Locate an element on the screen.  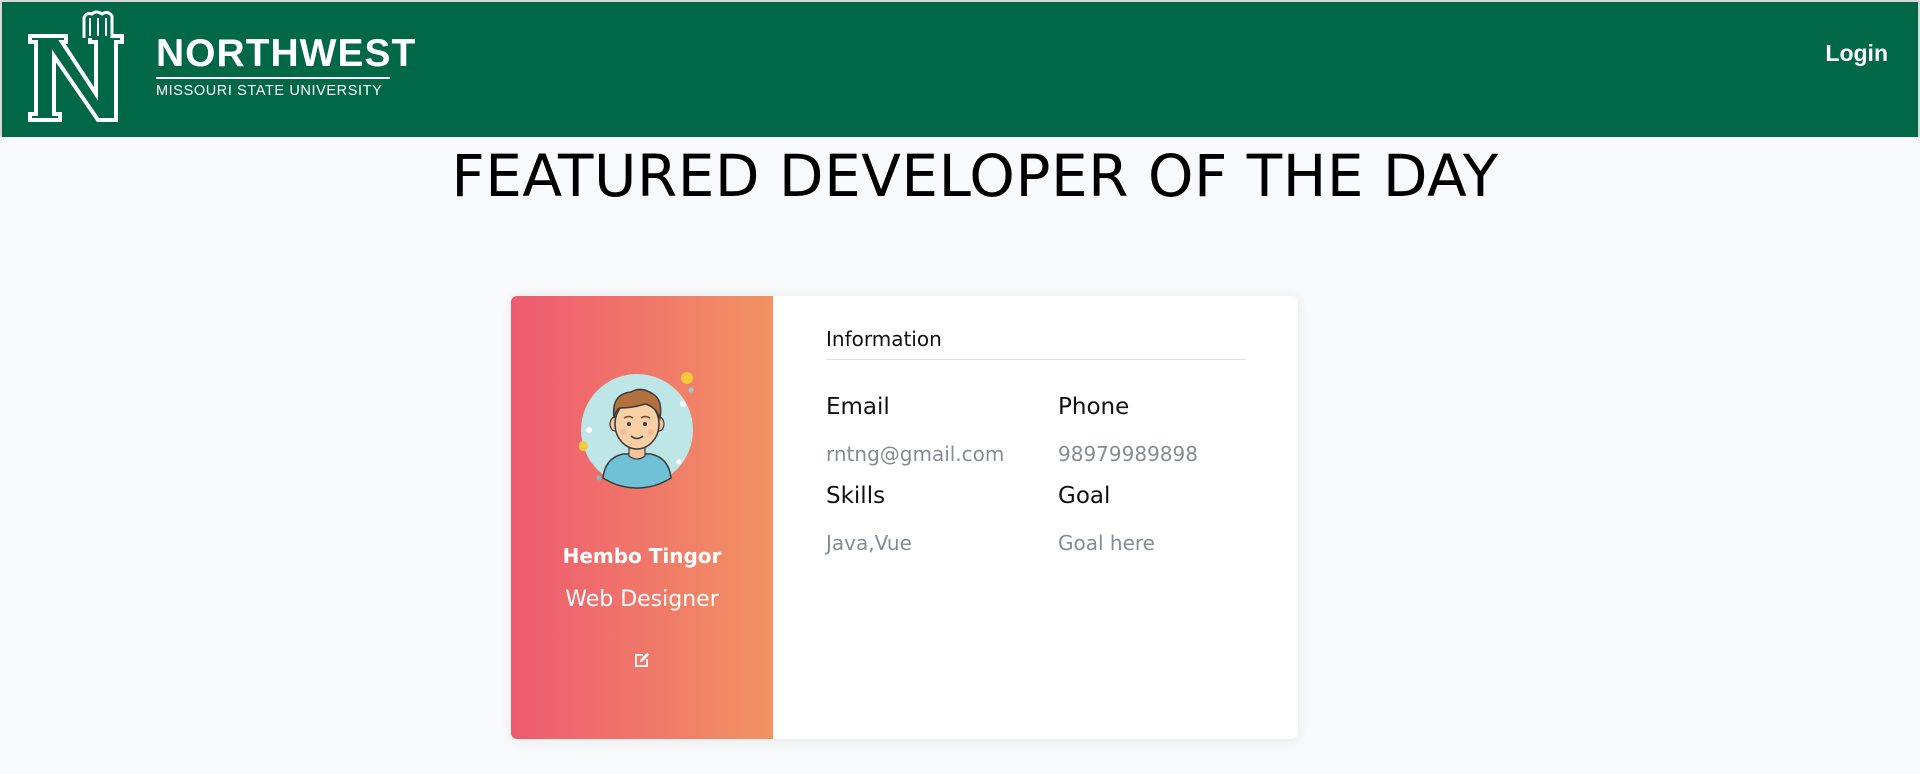
brand-name: NORTHWEST is located at coordinates (286, 53).